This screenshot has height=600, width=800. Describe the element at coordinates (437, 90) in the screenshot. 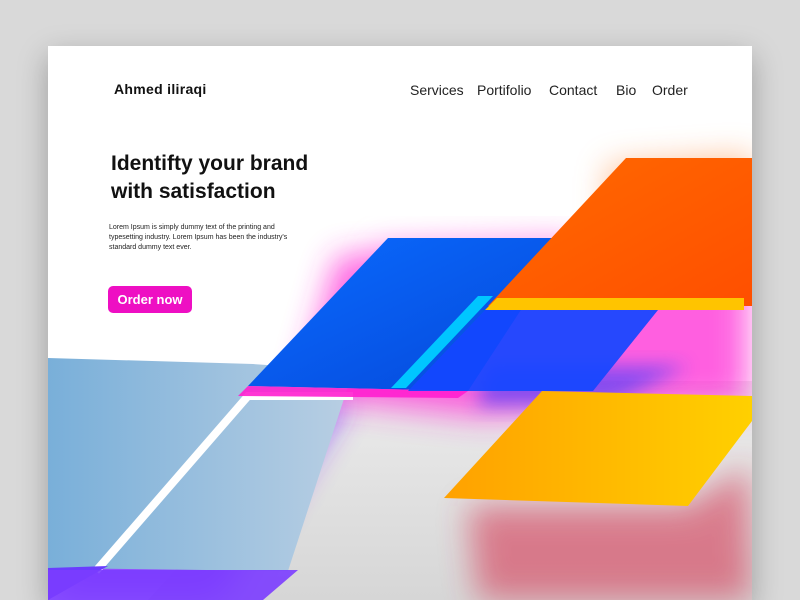

I see `nav-item-services: Services` at that location.